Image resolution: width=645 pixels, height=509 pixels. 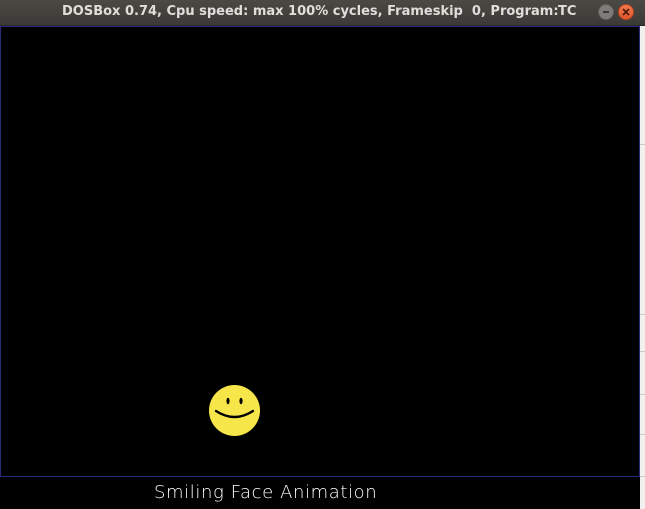 I want to click on background-window-edge, so click(x=642, y=267).